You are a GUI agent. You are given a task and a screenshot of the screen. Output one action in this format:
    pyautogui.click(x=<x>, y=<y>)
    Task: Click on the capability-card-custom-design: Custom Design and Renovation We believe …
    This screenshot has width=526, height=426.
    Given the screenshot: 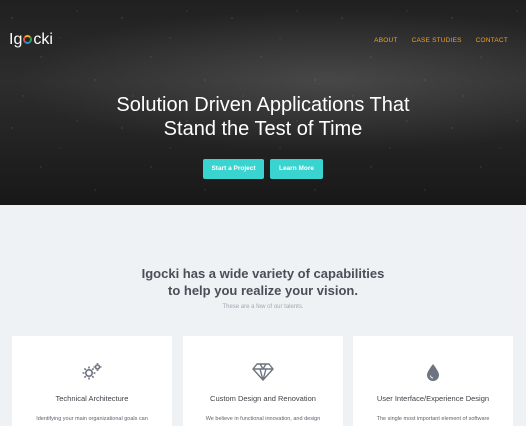 What is the action you would take?
    pyautogui.click(x=263, y=381)
    